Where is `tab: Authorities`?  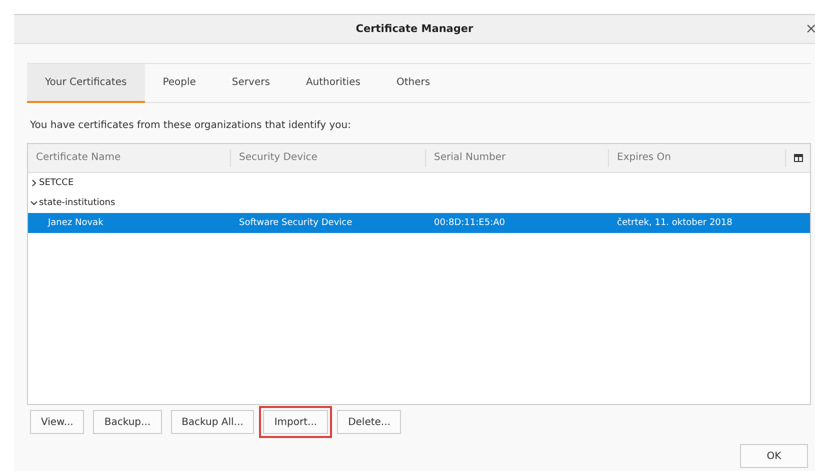
tab: Authorities is located at coordinates (333, 83).